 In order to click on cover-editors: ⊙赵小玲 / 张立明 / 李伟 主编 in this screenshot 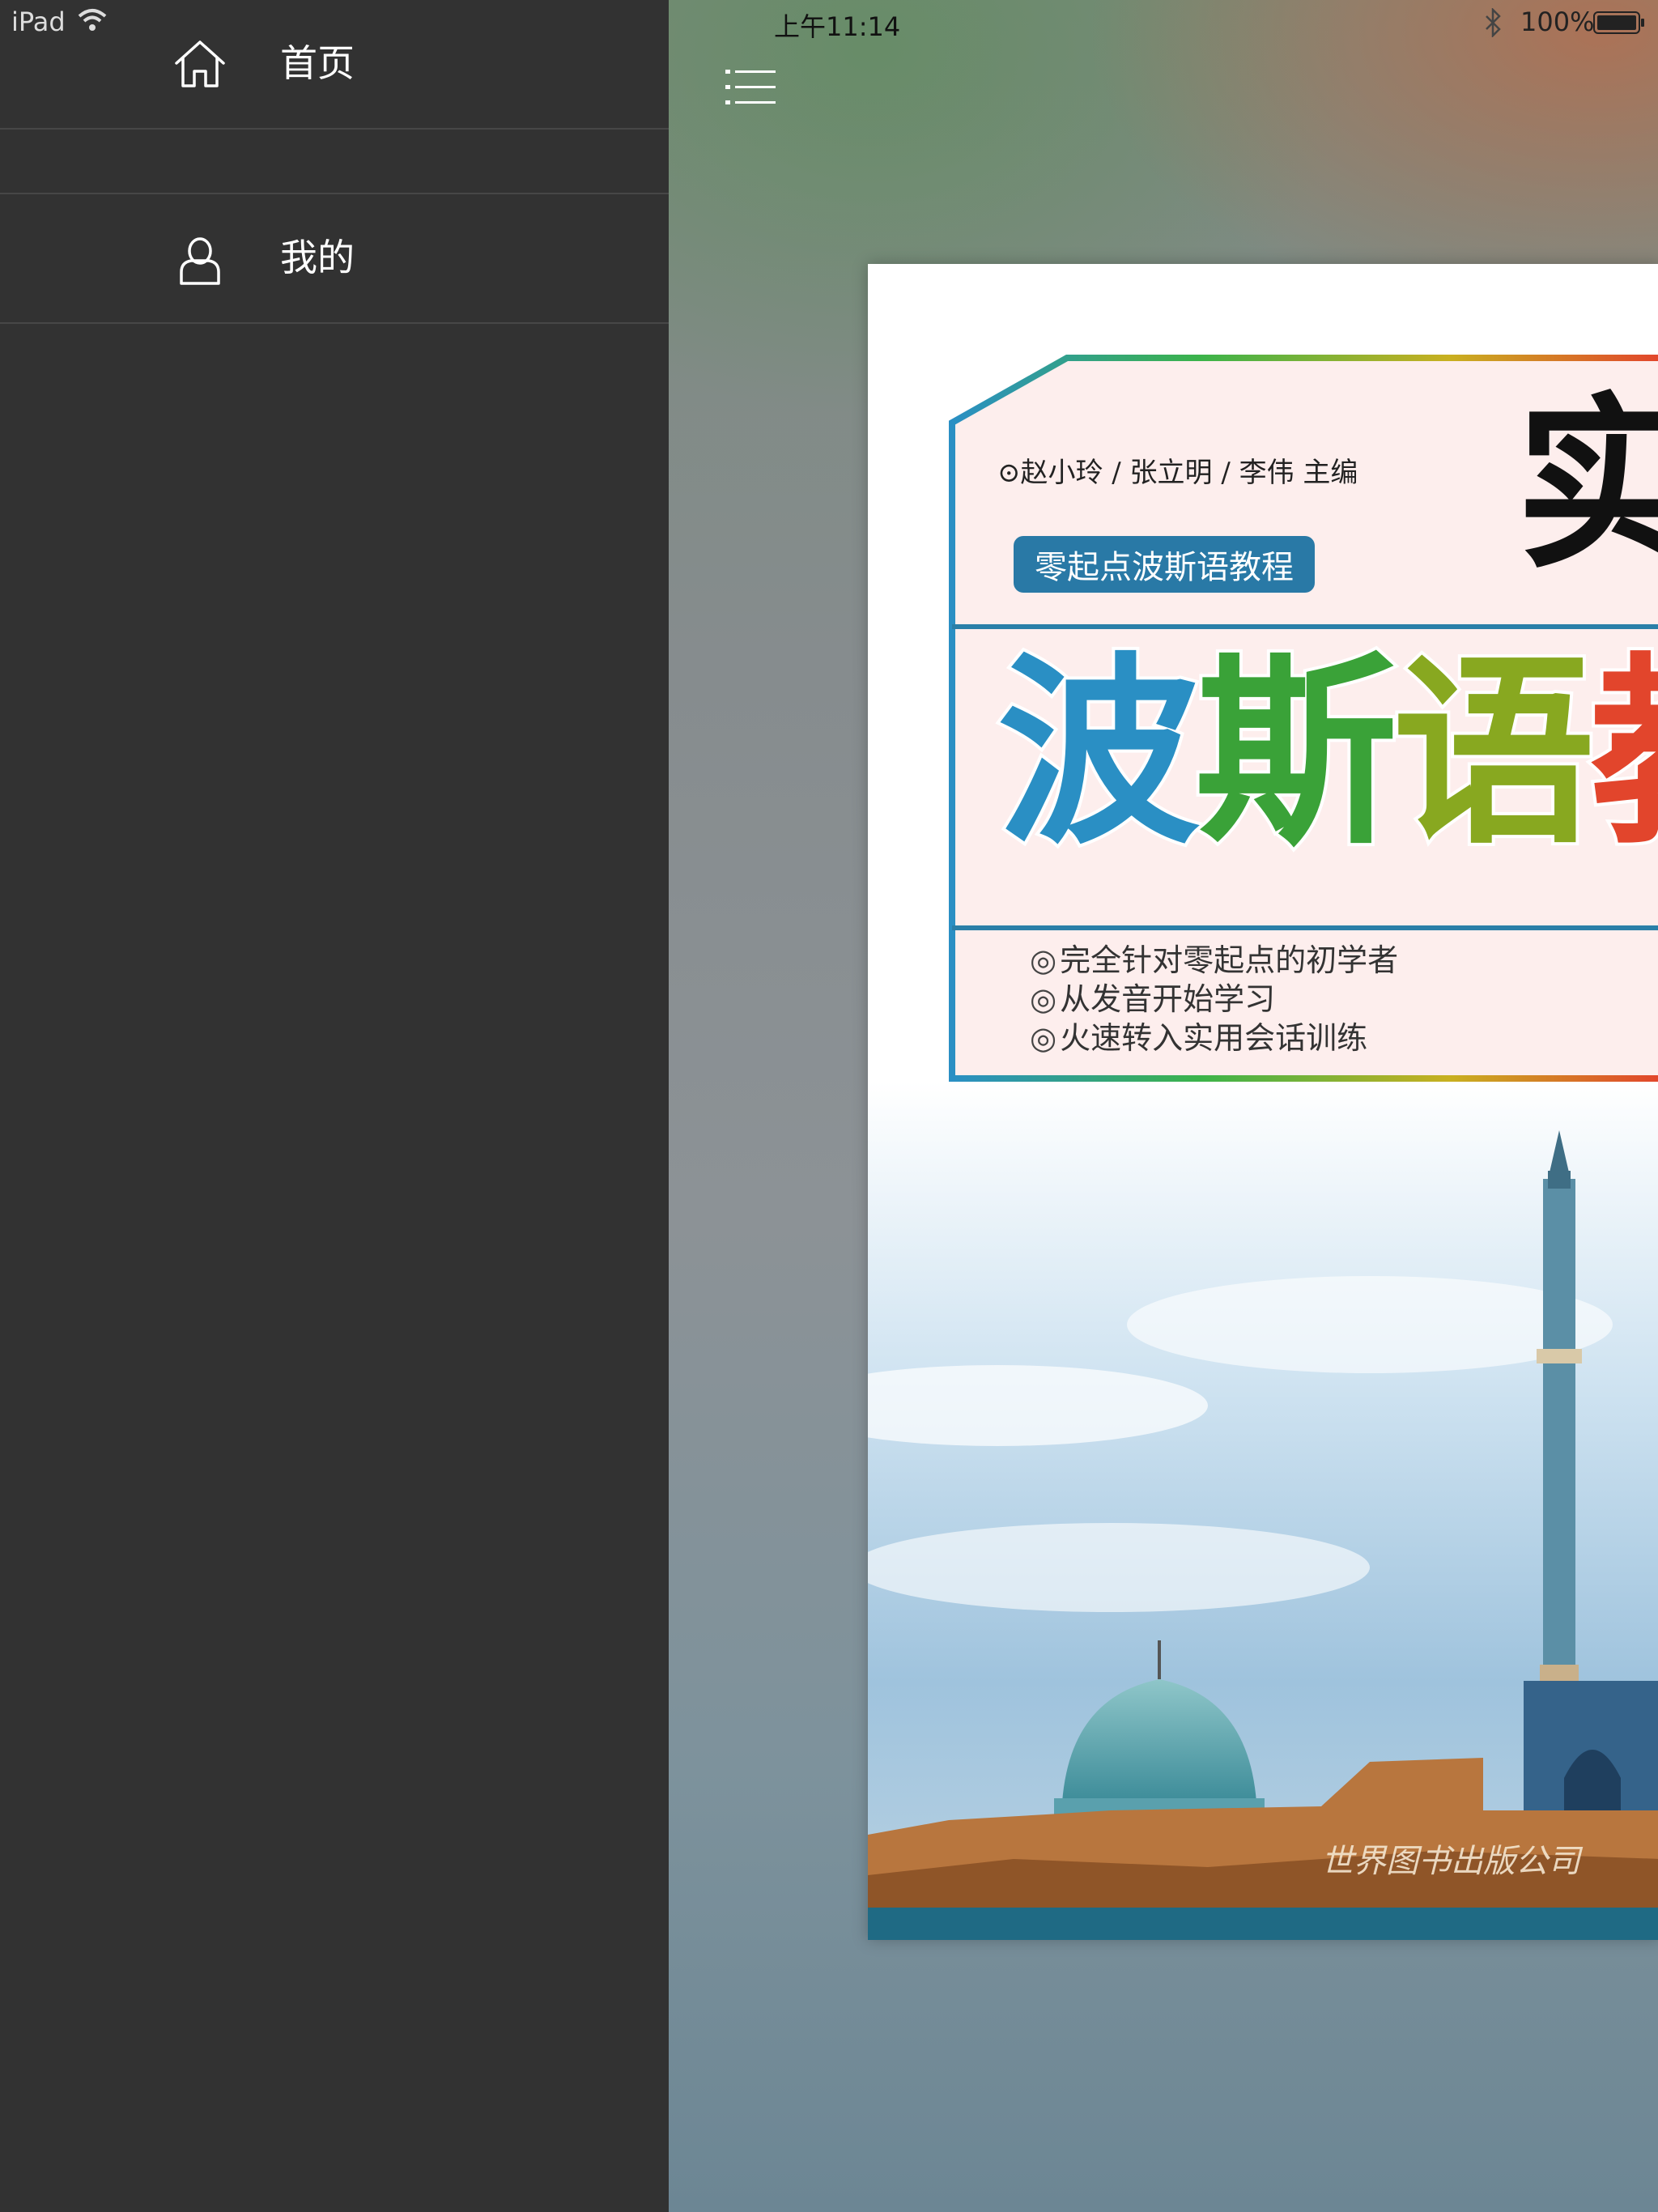, I will do `click(1177, 473)`.